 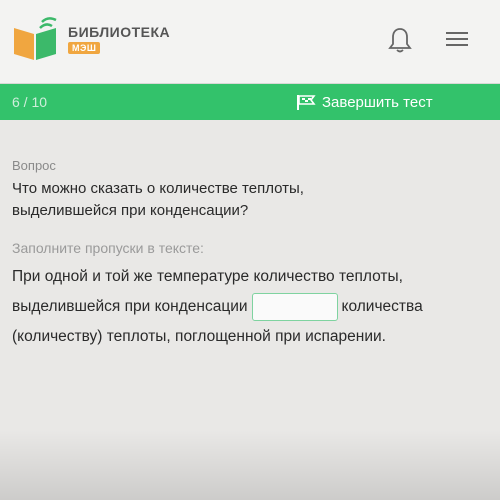 What do you see at coordinates (130, 210) in the screenshot?
I see `question-text-line: выделившейся при конденсации?` at bounding box center [130, 210].